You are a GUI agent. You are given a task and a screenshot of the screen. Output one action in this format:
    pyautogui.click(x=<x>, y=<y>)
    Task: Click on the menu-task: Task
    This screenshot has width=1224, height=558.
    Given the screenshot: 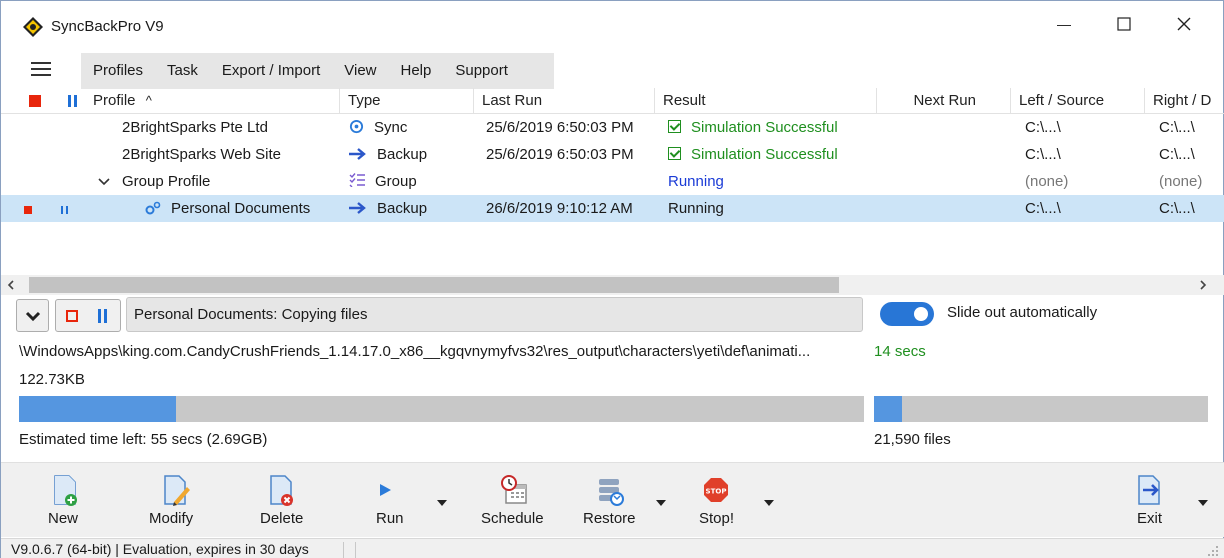 What is the action you would take?
    pyautogui.click(x=182, y=71)
    